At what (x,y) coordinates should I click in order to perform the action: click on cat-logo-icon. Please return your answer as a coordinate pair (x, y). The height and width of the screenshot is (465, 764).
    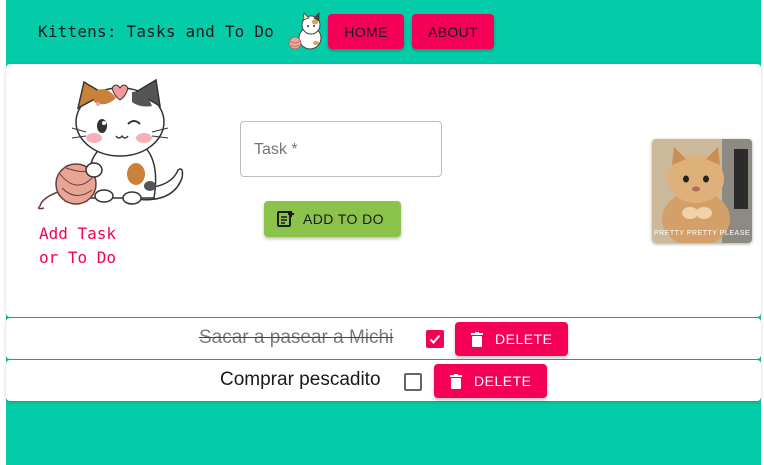
    Looking at the image, I should click on (305, 31).